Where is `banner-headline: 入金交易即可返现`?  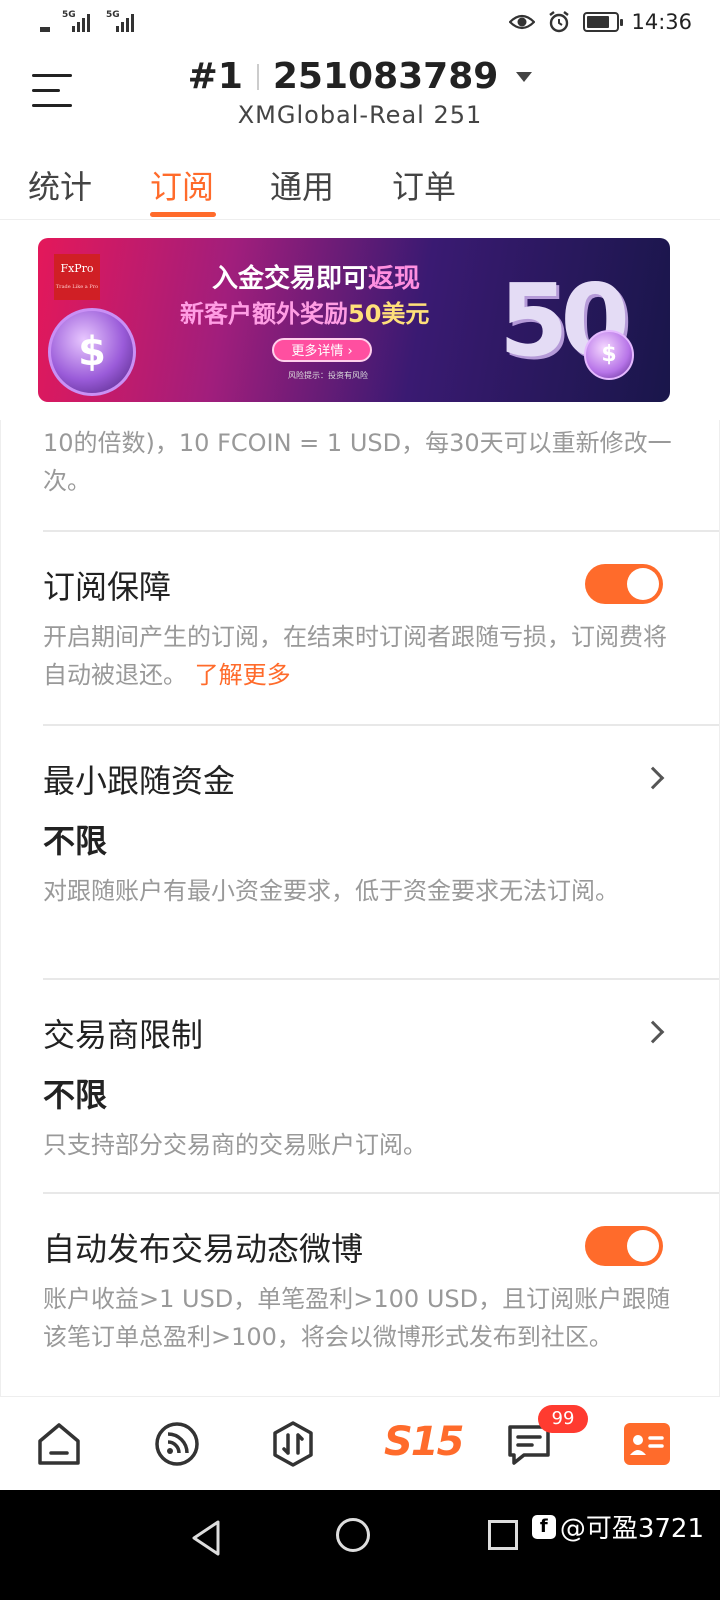
banner-headline: 入金交易即可返现 is located at coordinates (316, 279).